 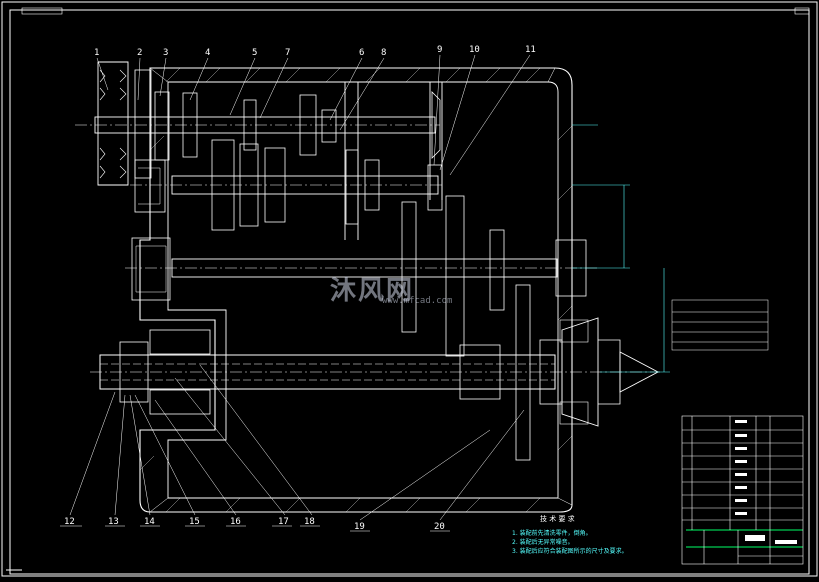 I want to click on green-accents, so click(x=744, y=538).